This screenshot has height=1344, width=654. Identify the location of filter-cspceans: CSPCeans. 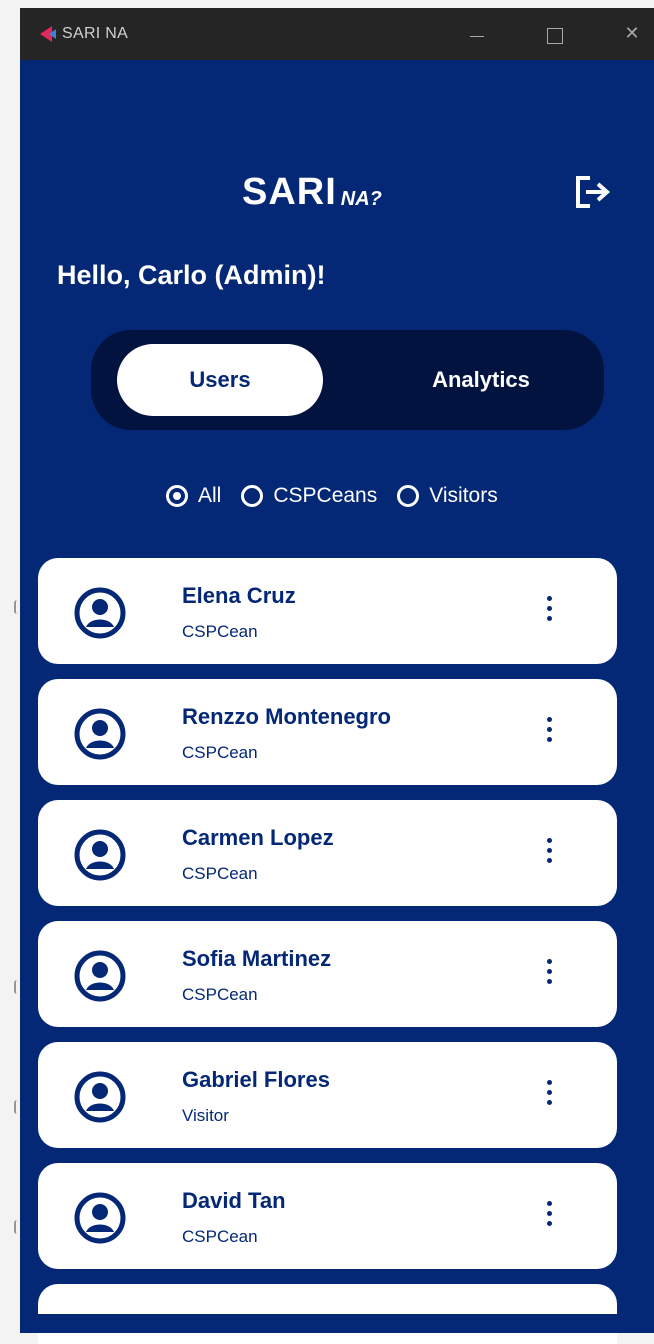
(309, 496).